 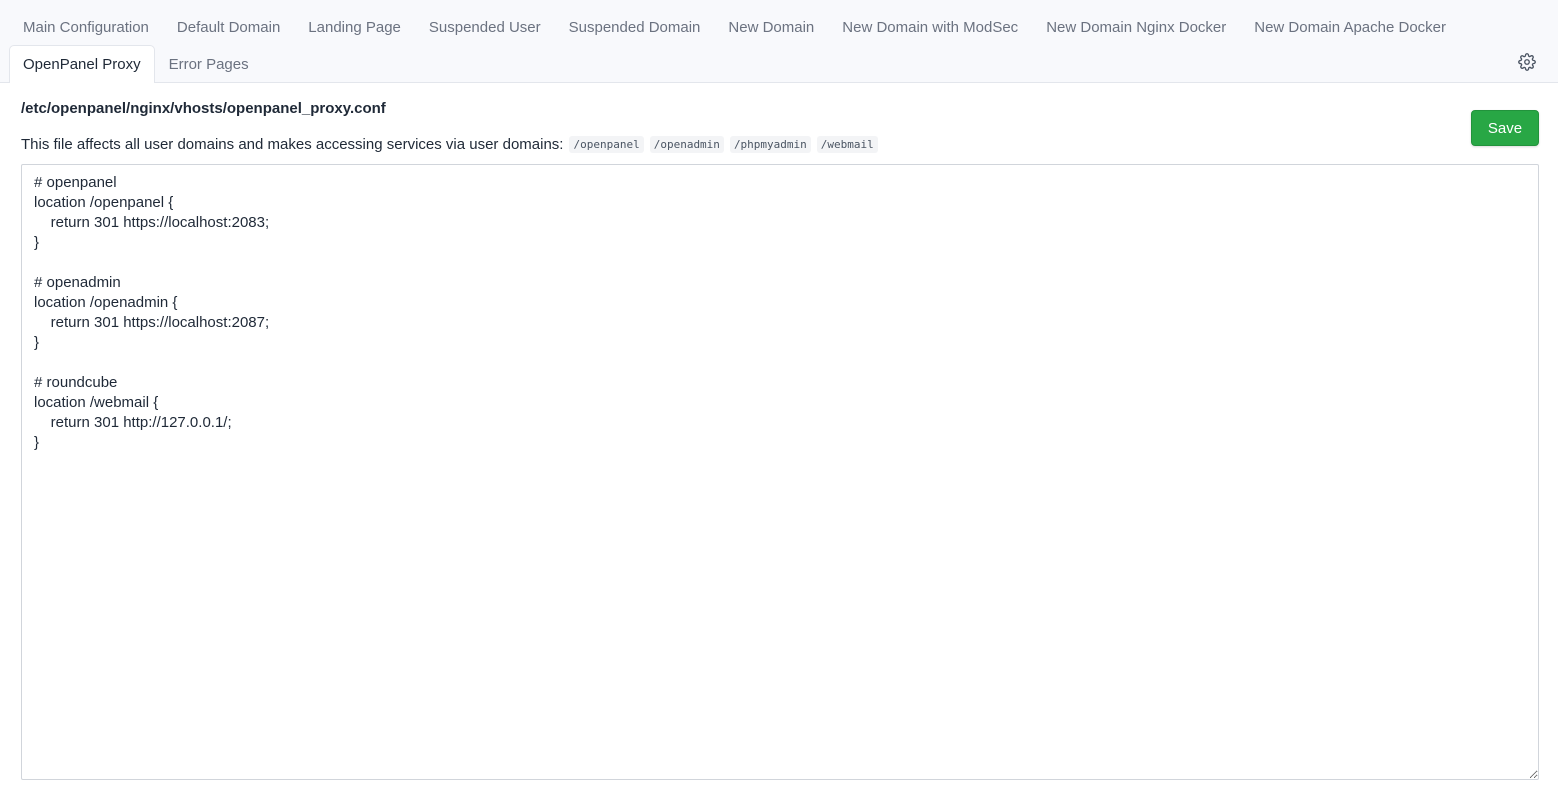 What do you see at coordinates (1505, 128) in the screenshot?
I see `save-button: Save` at bounding box center [1505, 128].